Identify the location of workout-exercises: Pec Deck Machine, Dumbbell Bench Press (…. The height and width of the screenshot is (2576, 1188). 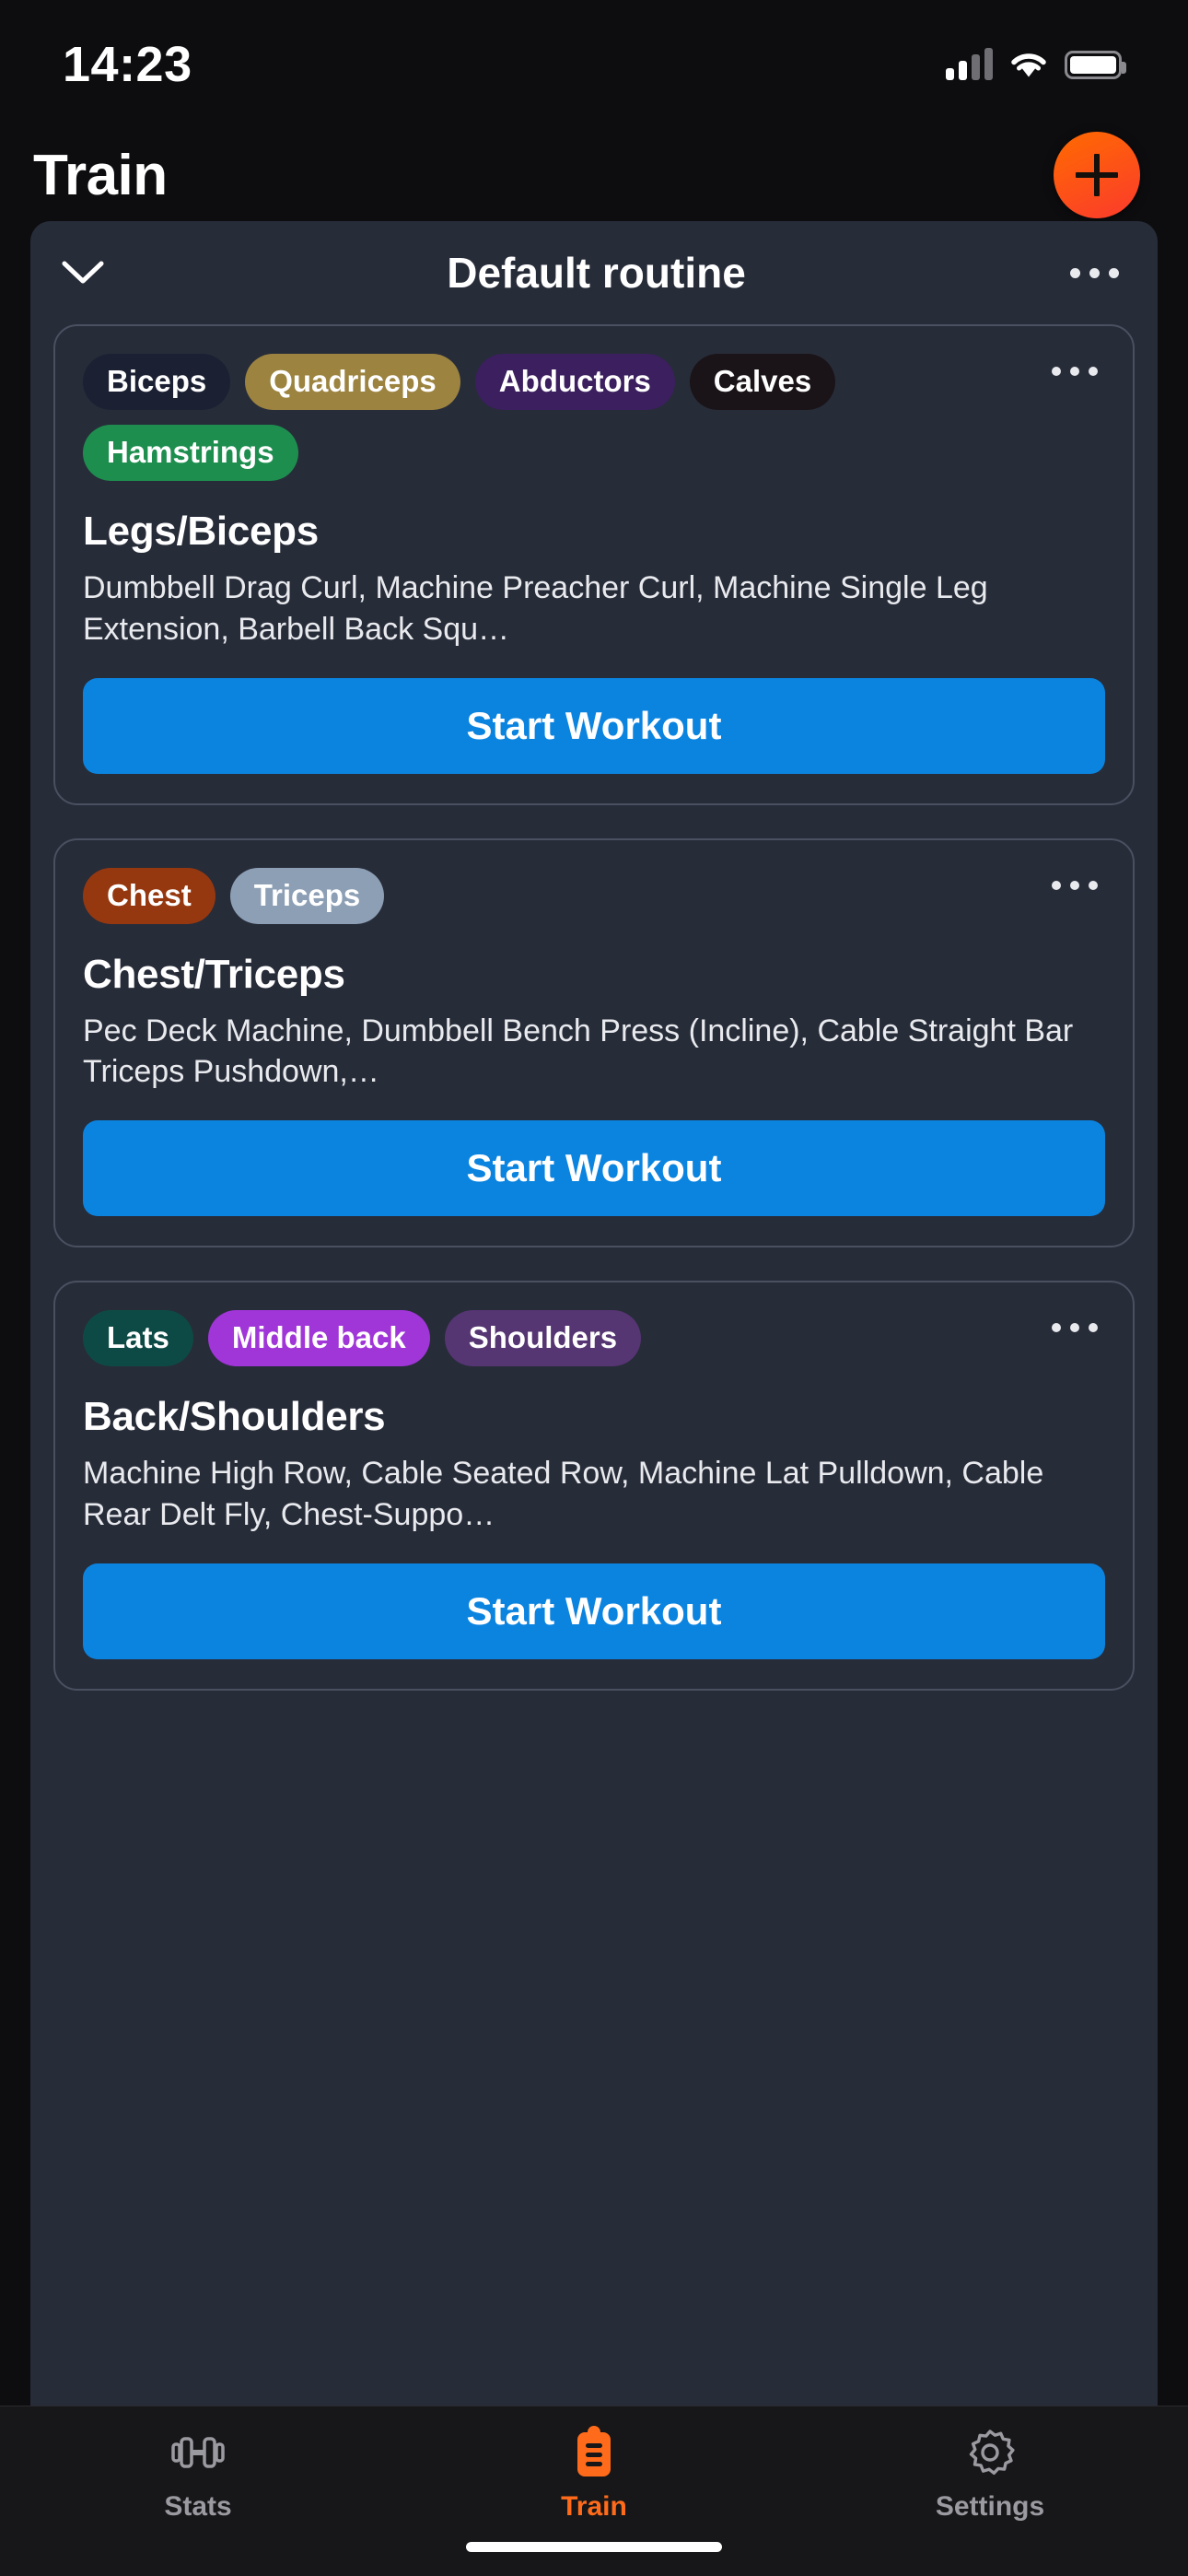
(578, 1051).